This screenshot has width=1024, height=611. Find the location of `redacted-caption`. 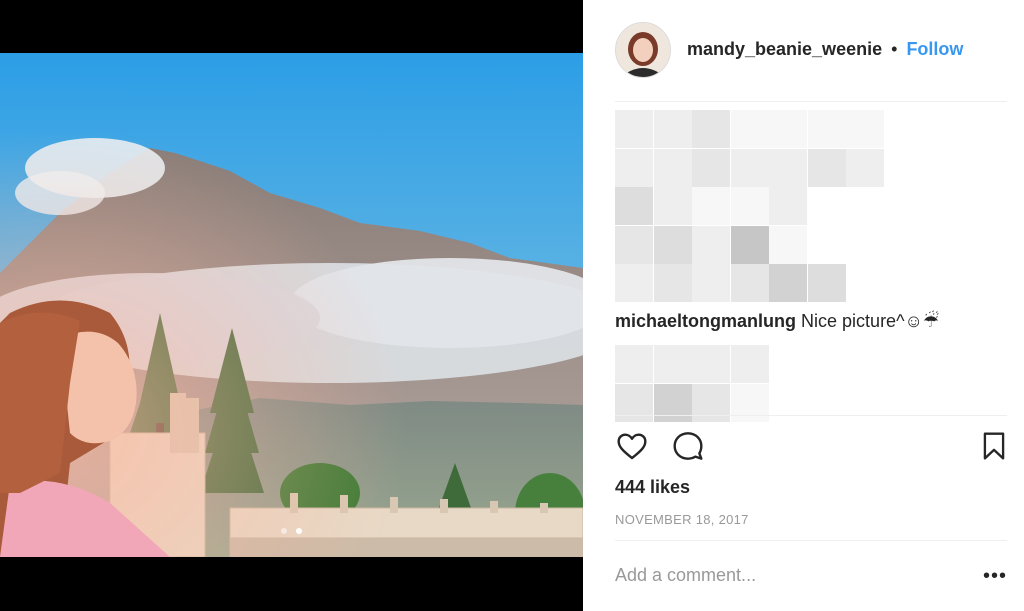

redacted-caption is located at coordinates (750, 206).